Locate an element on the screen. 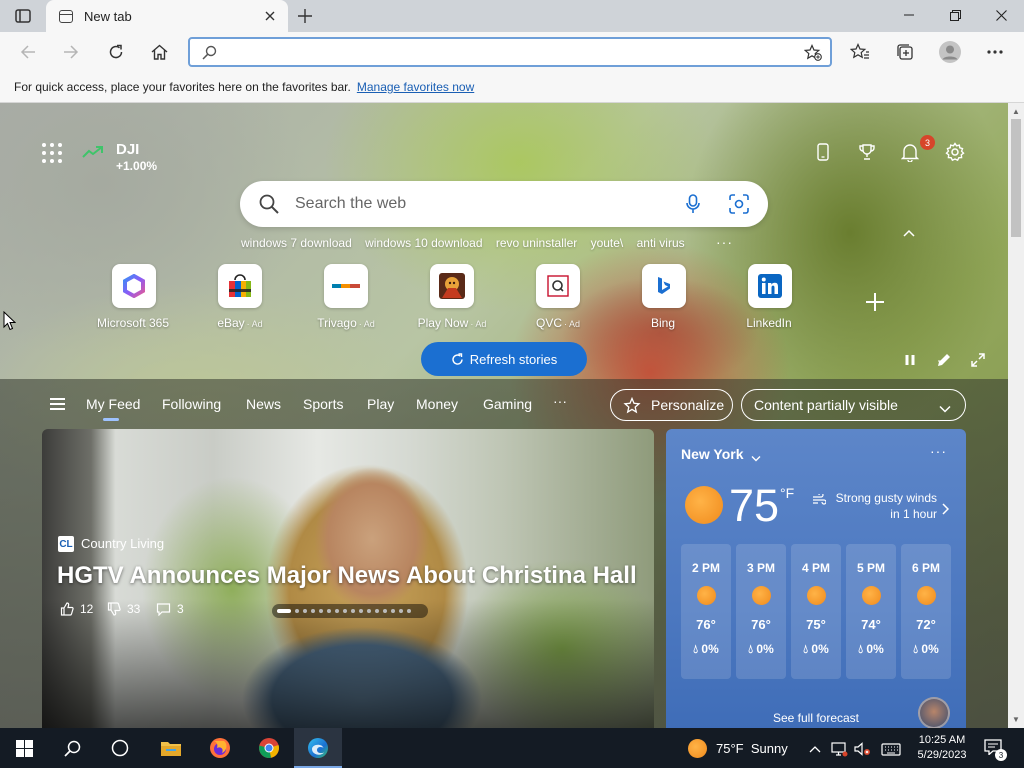 This screenshot has height=768, width=1024. address-bar is located at coordinates (510, 52).